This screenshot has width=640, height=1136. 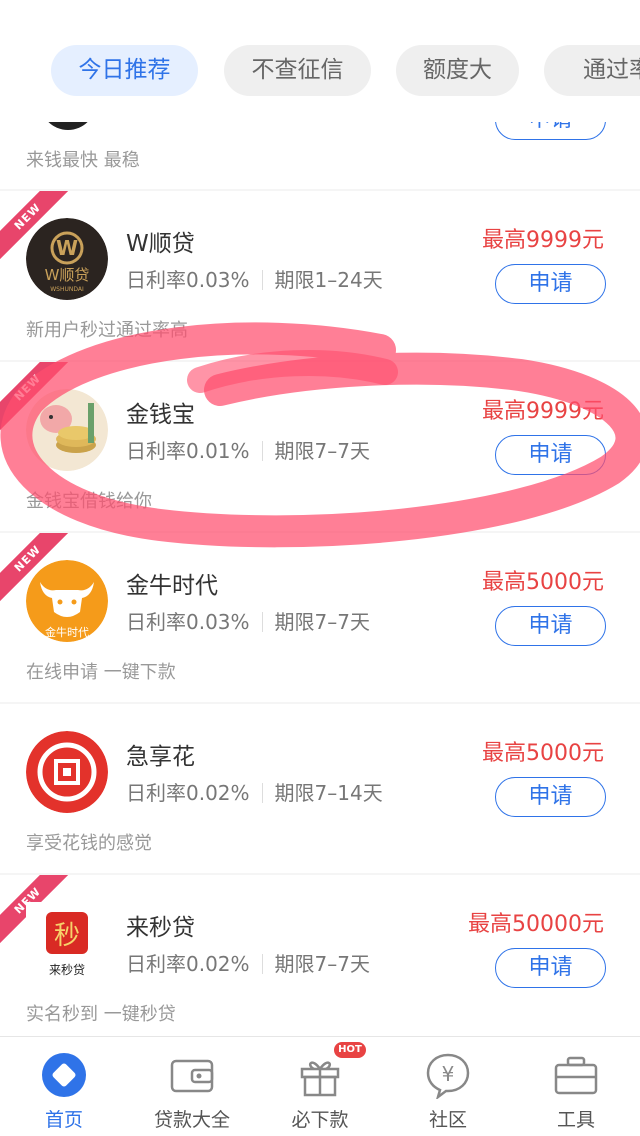 What do you see at coordinates (107, 330) in the screenshot?
I see `product-desc: 新用户秒过通过率高` at bounding box center [107, 330].